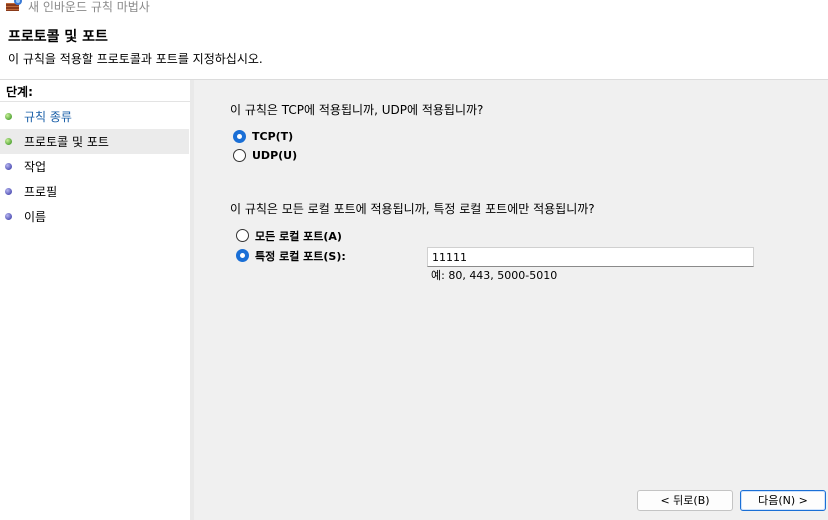 This screenshot has width=828, height=520. What do you see at coordinates (41, 192) in the screenshot?
I see `sidebar-item-label: 프로필` at bounding box center [41, 192].